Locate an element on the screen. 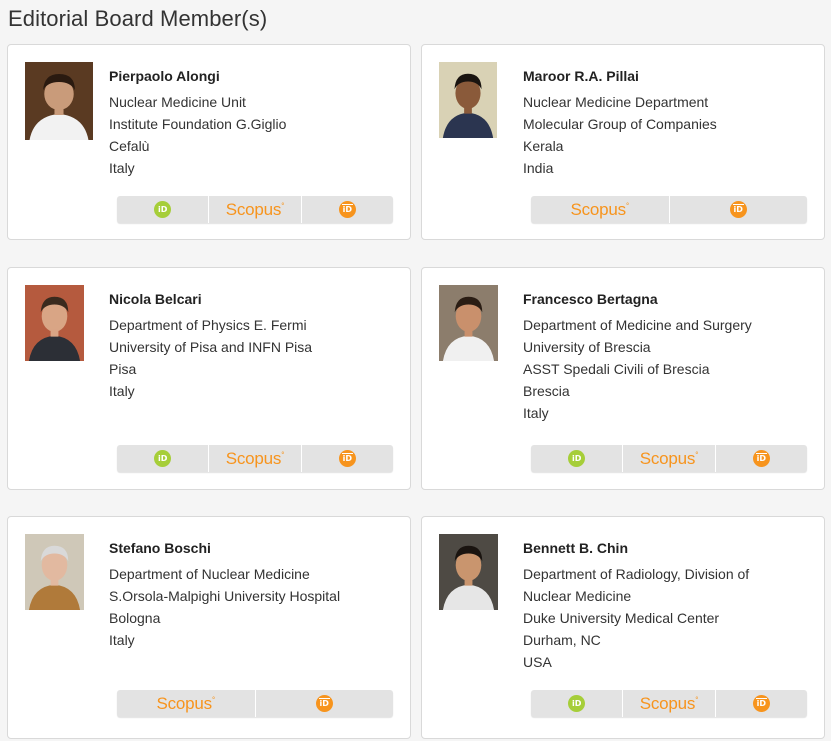  member-name: Maroor R.A. Pillai is located at coordinates (581, 76).